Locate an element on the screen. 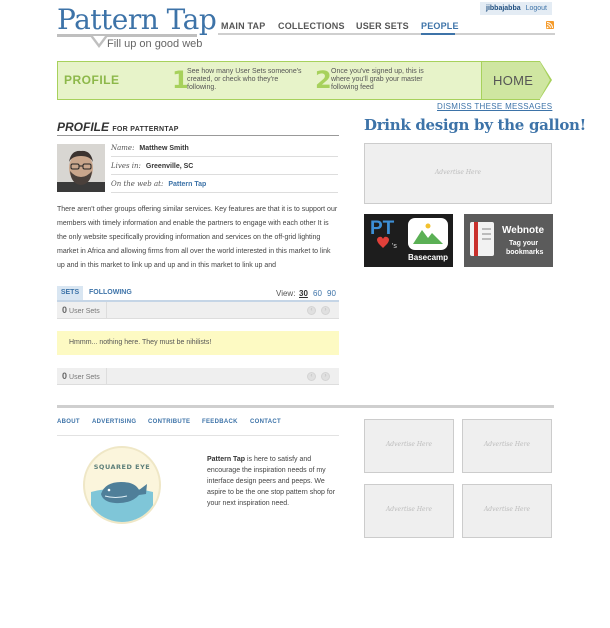 This screenshot has height=628, width=610. banner-arrow-inner is located at coordinates (545, 80).